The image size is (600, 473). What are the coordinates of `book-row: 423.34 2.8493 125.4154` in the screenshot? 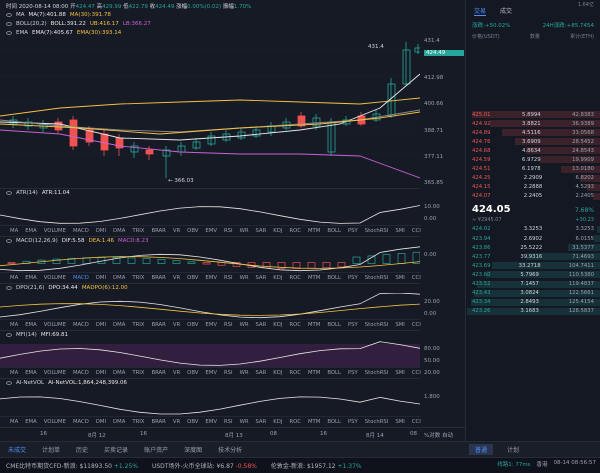 It's located at (533, 302).